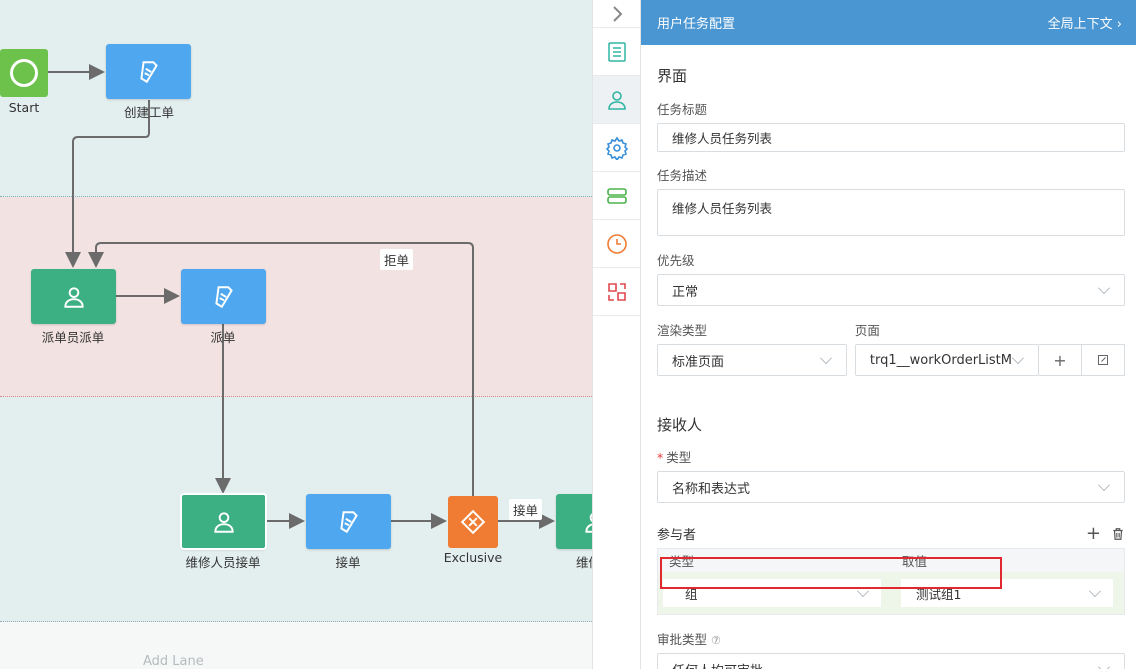 The height and width of the screenshot is (669, 1136). I want to click on task-desc-textarea: 维修人员任务列表, so click(891, 212).